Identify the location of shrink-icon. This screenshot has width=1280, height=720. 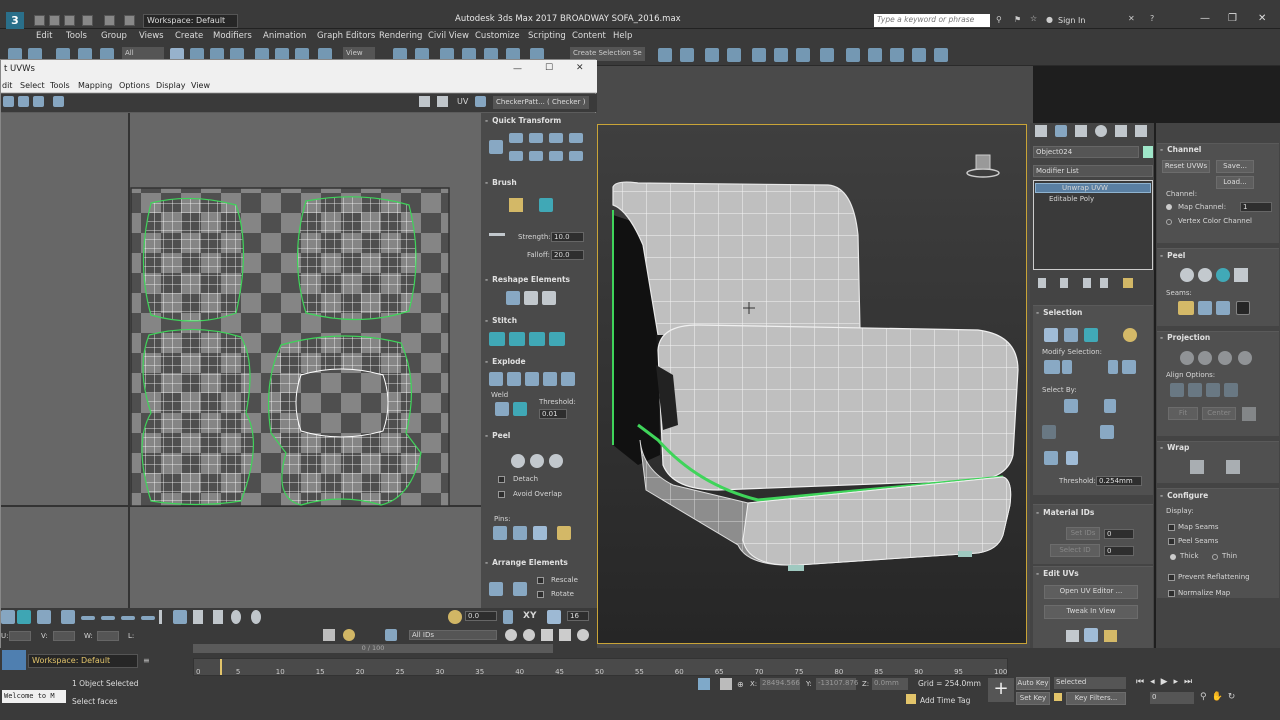
(1067, 367).